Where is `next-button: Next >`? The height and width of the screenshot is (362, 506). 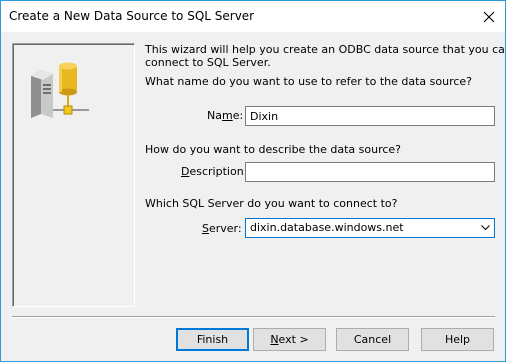 next-button: Next > is located at coordinates (289, 339).